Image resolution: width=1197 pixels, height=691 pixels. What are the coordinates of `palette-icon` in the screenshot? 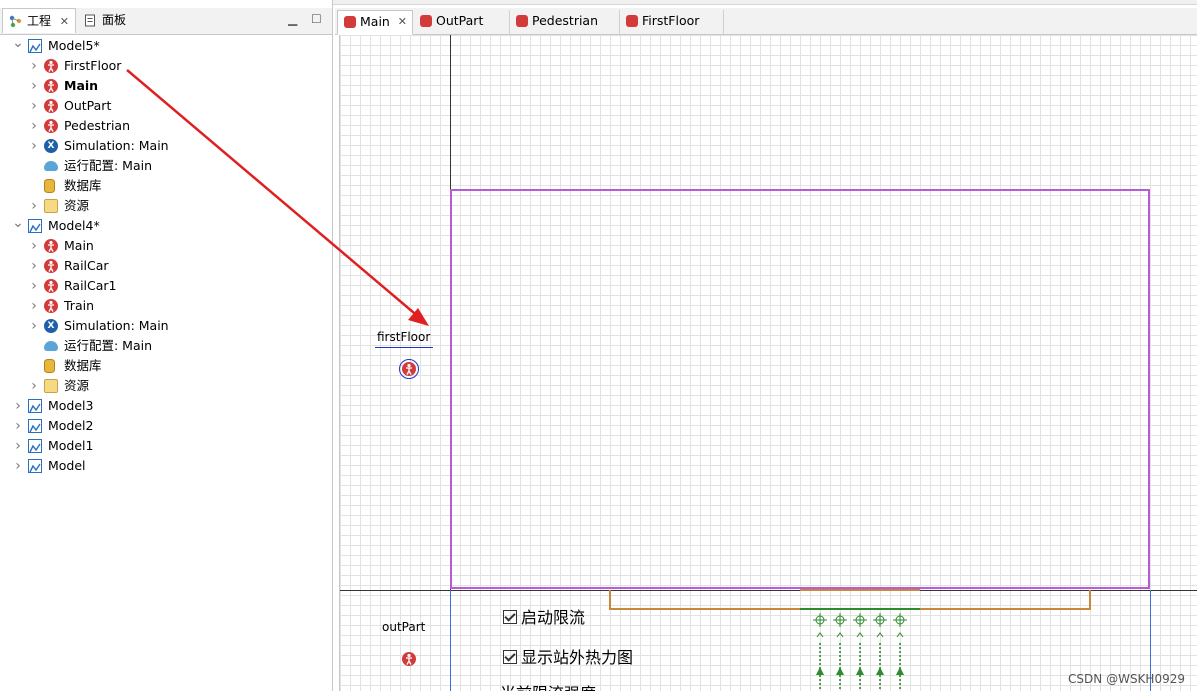 It's located at (90, 20).